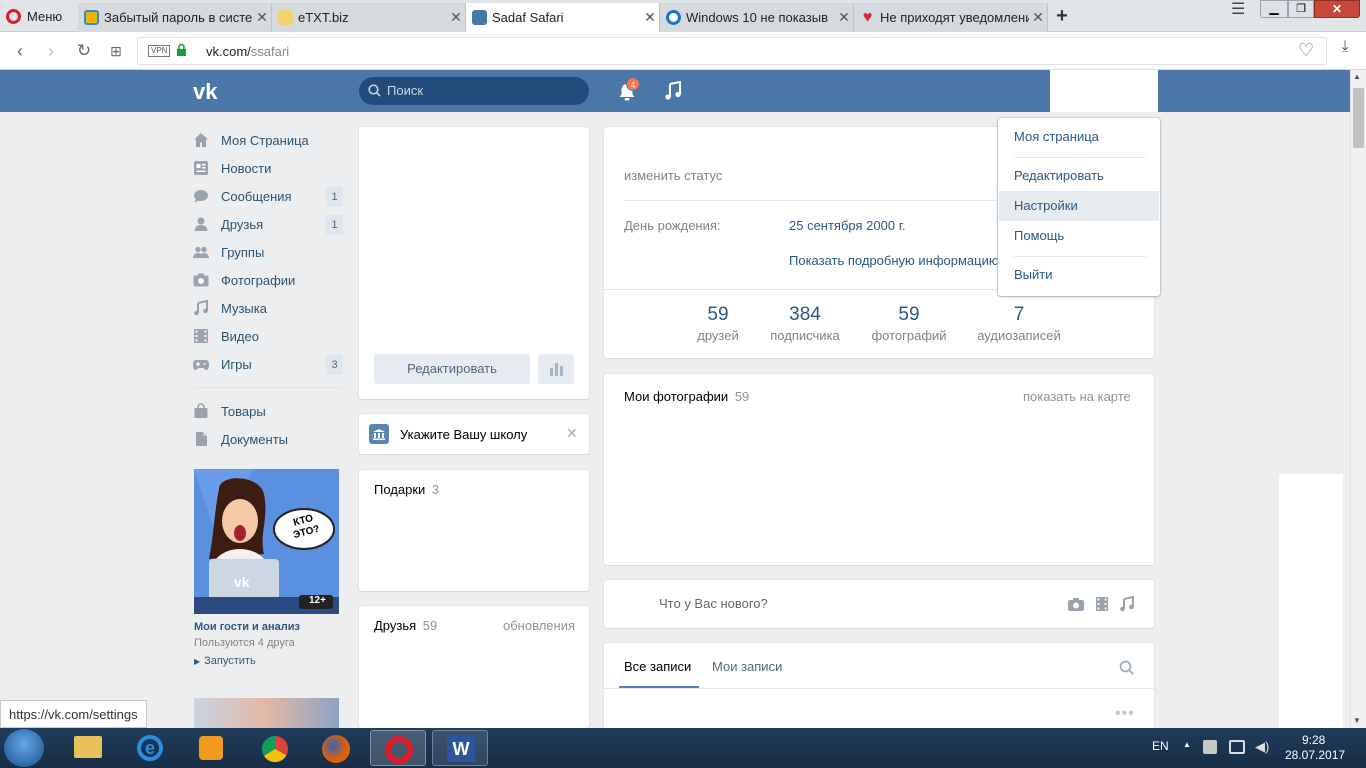  What do you see at coordinates (1160, 746) in the screenshot?
I see `language-indicator: EN` at bounding box center [1160, 746].